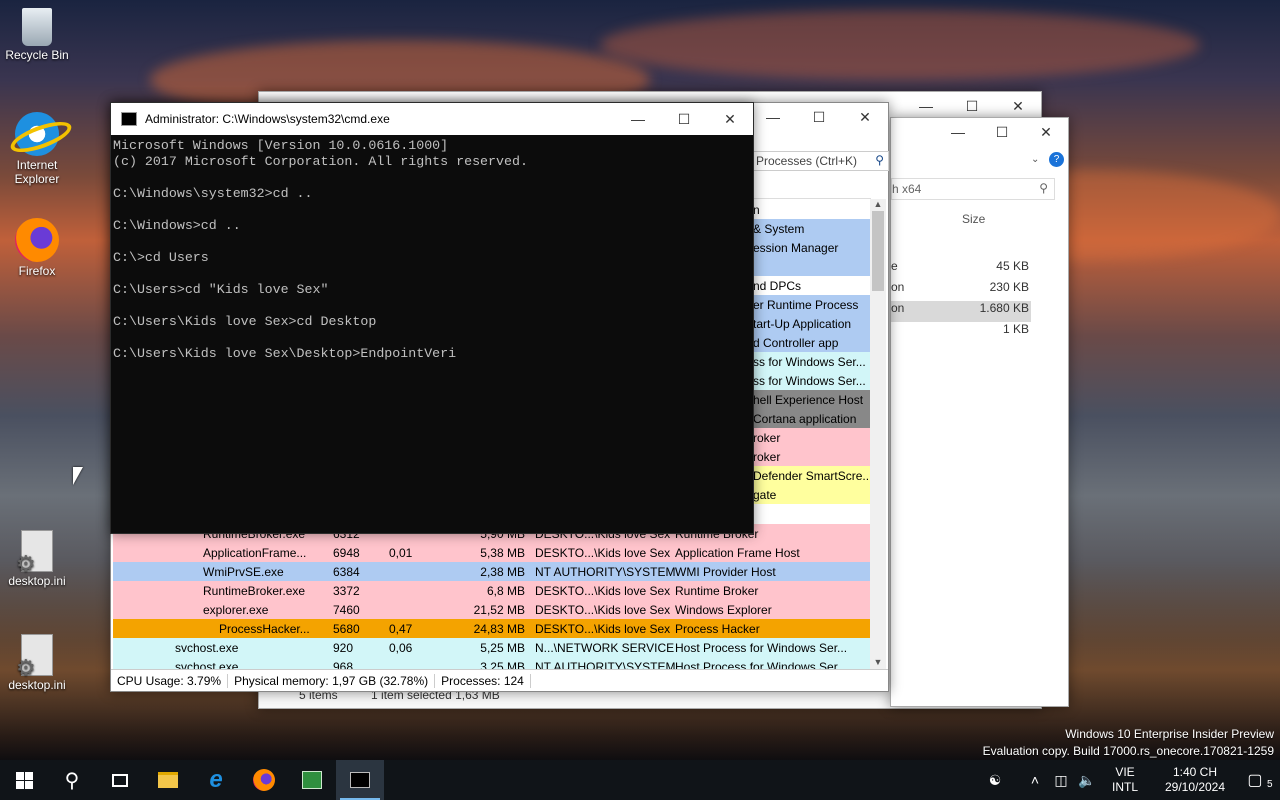 This screenshot has width=1280, height=800. What do you see at coordinates (346, 628) in the screenshot?
I see `process-pid: 5680` at bounding box center [346, 628].